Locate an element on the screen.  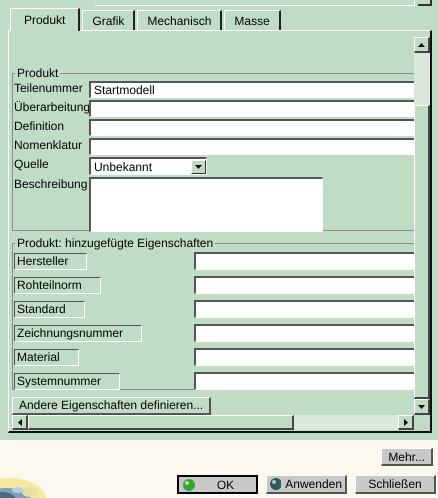
tab: Grafik is located at coordinates (109, 20).